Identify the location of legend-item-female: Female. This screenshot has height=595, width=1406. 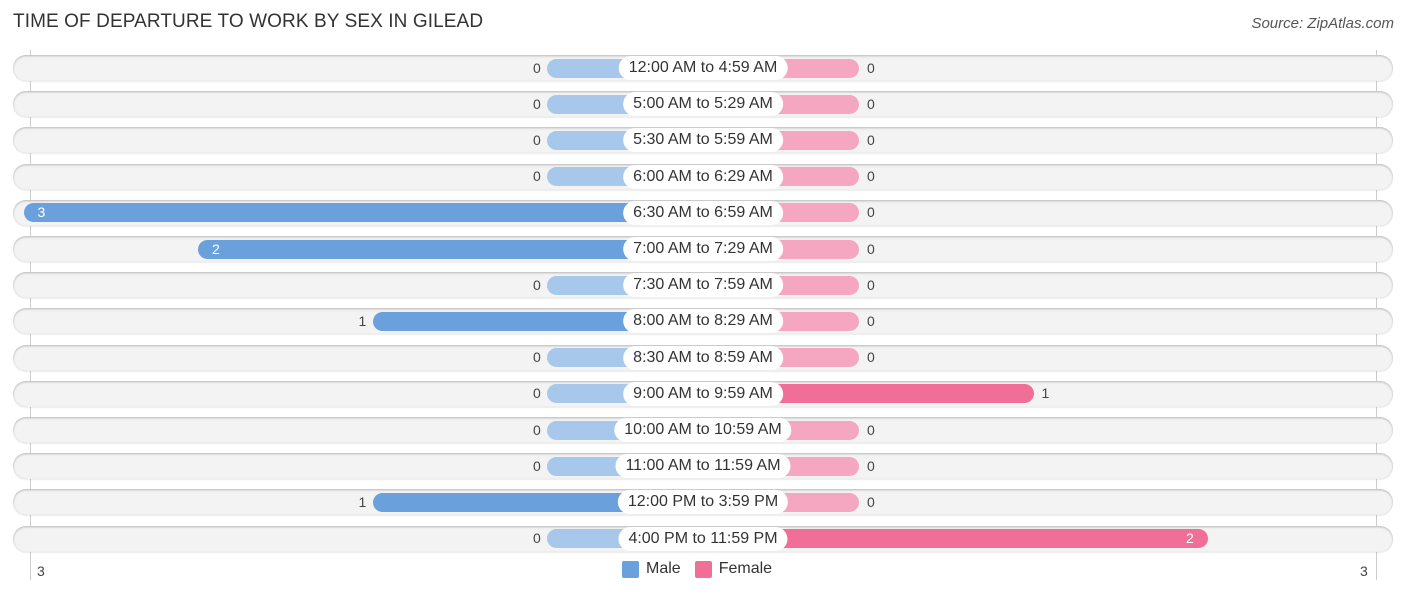
(733, 569).